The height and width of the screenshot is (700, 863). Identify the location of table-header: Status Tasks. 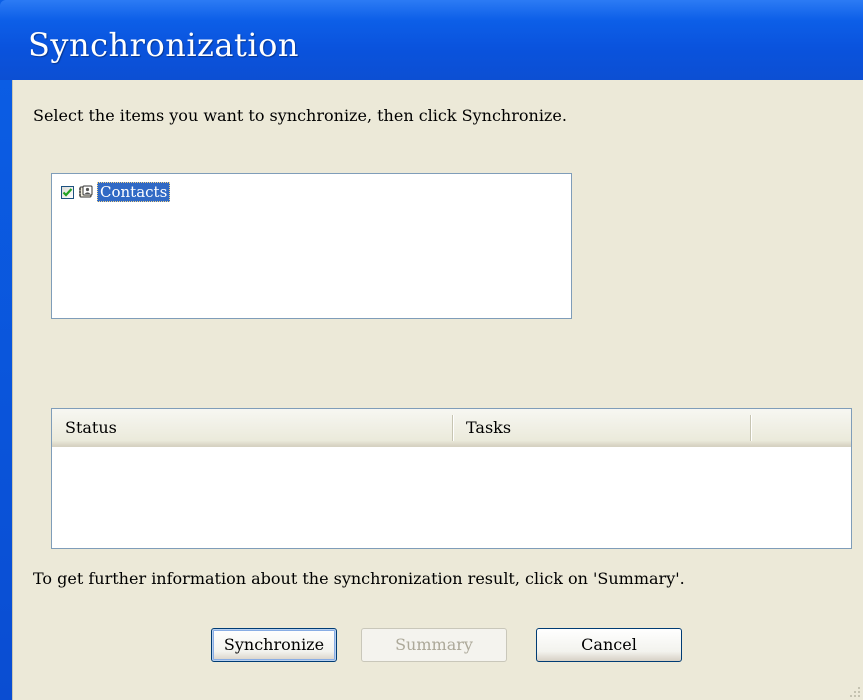
(451, 428).